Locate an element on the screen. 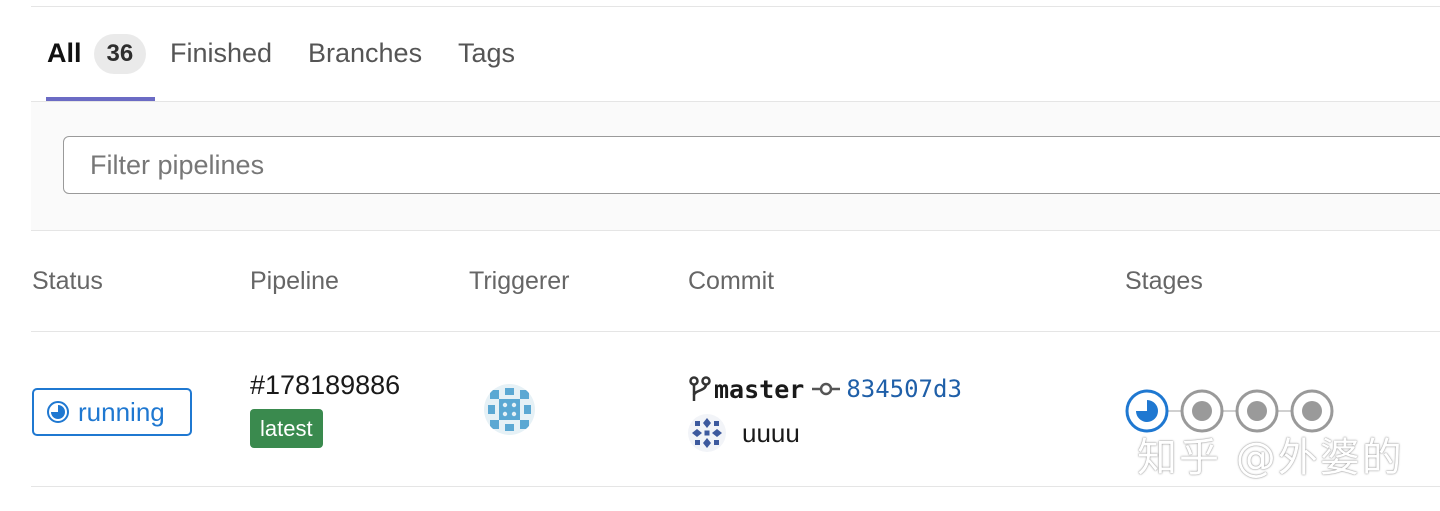 The width and height of the screenshot is (1440, 511). tab-all: All 36 is located at coordinates (100, 54).